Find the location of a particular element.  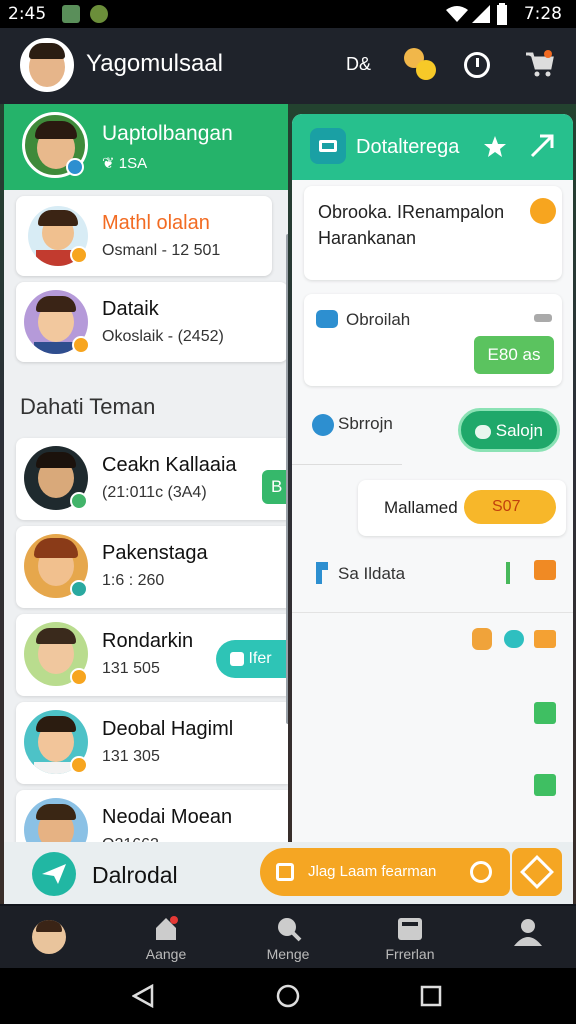

signal-icon is located at coordinates (481, 14).